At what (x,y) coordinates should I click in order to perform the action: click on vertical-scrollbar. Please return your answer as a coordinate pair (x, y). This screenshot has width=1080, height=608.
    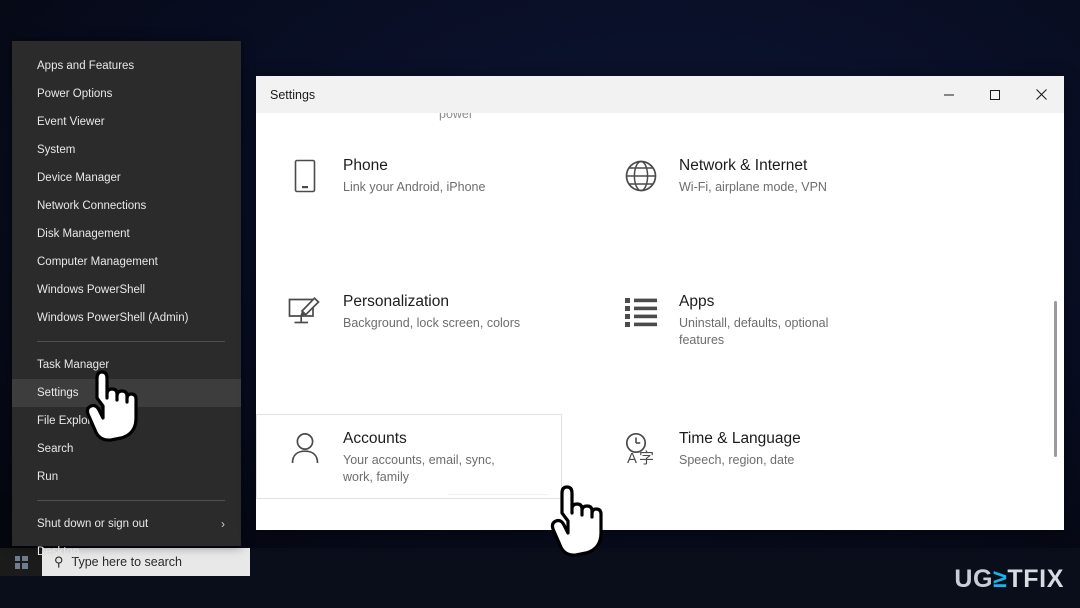
    Looking at the image, I should click on (1056, 321).